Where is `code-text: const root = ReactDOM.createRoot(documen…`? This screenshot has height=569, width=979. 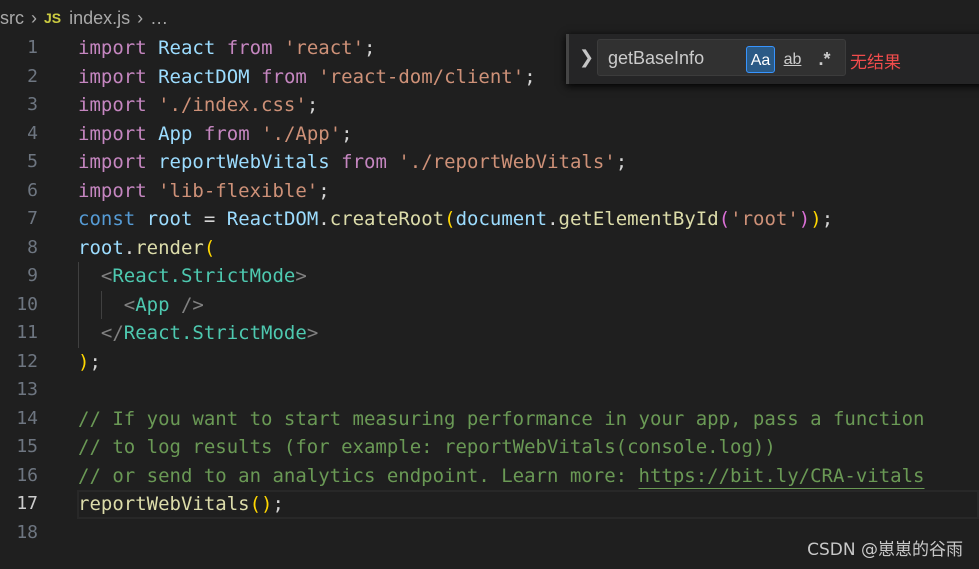 code-text: const root = ReactDOM.createRoot(documen… is located at coordinates (455, 219).